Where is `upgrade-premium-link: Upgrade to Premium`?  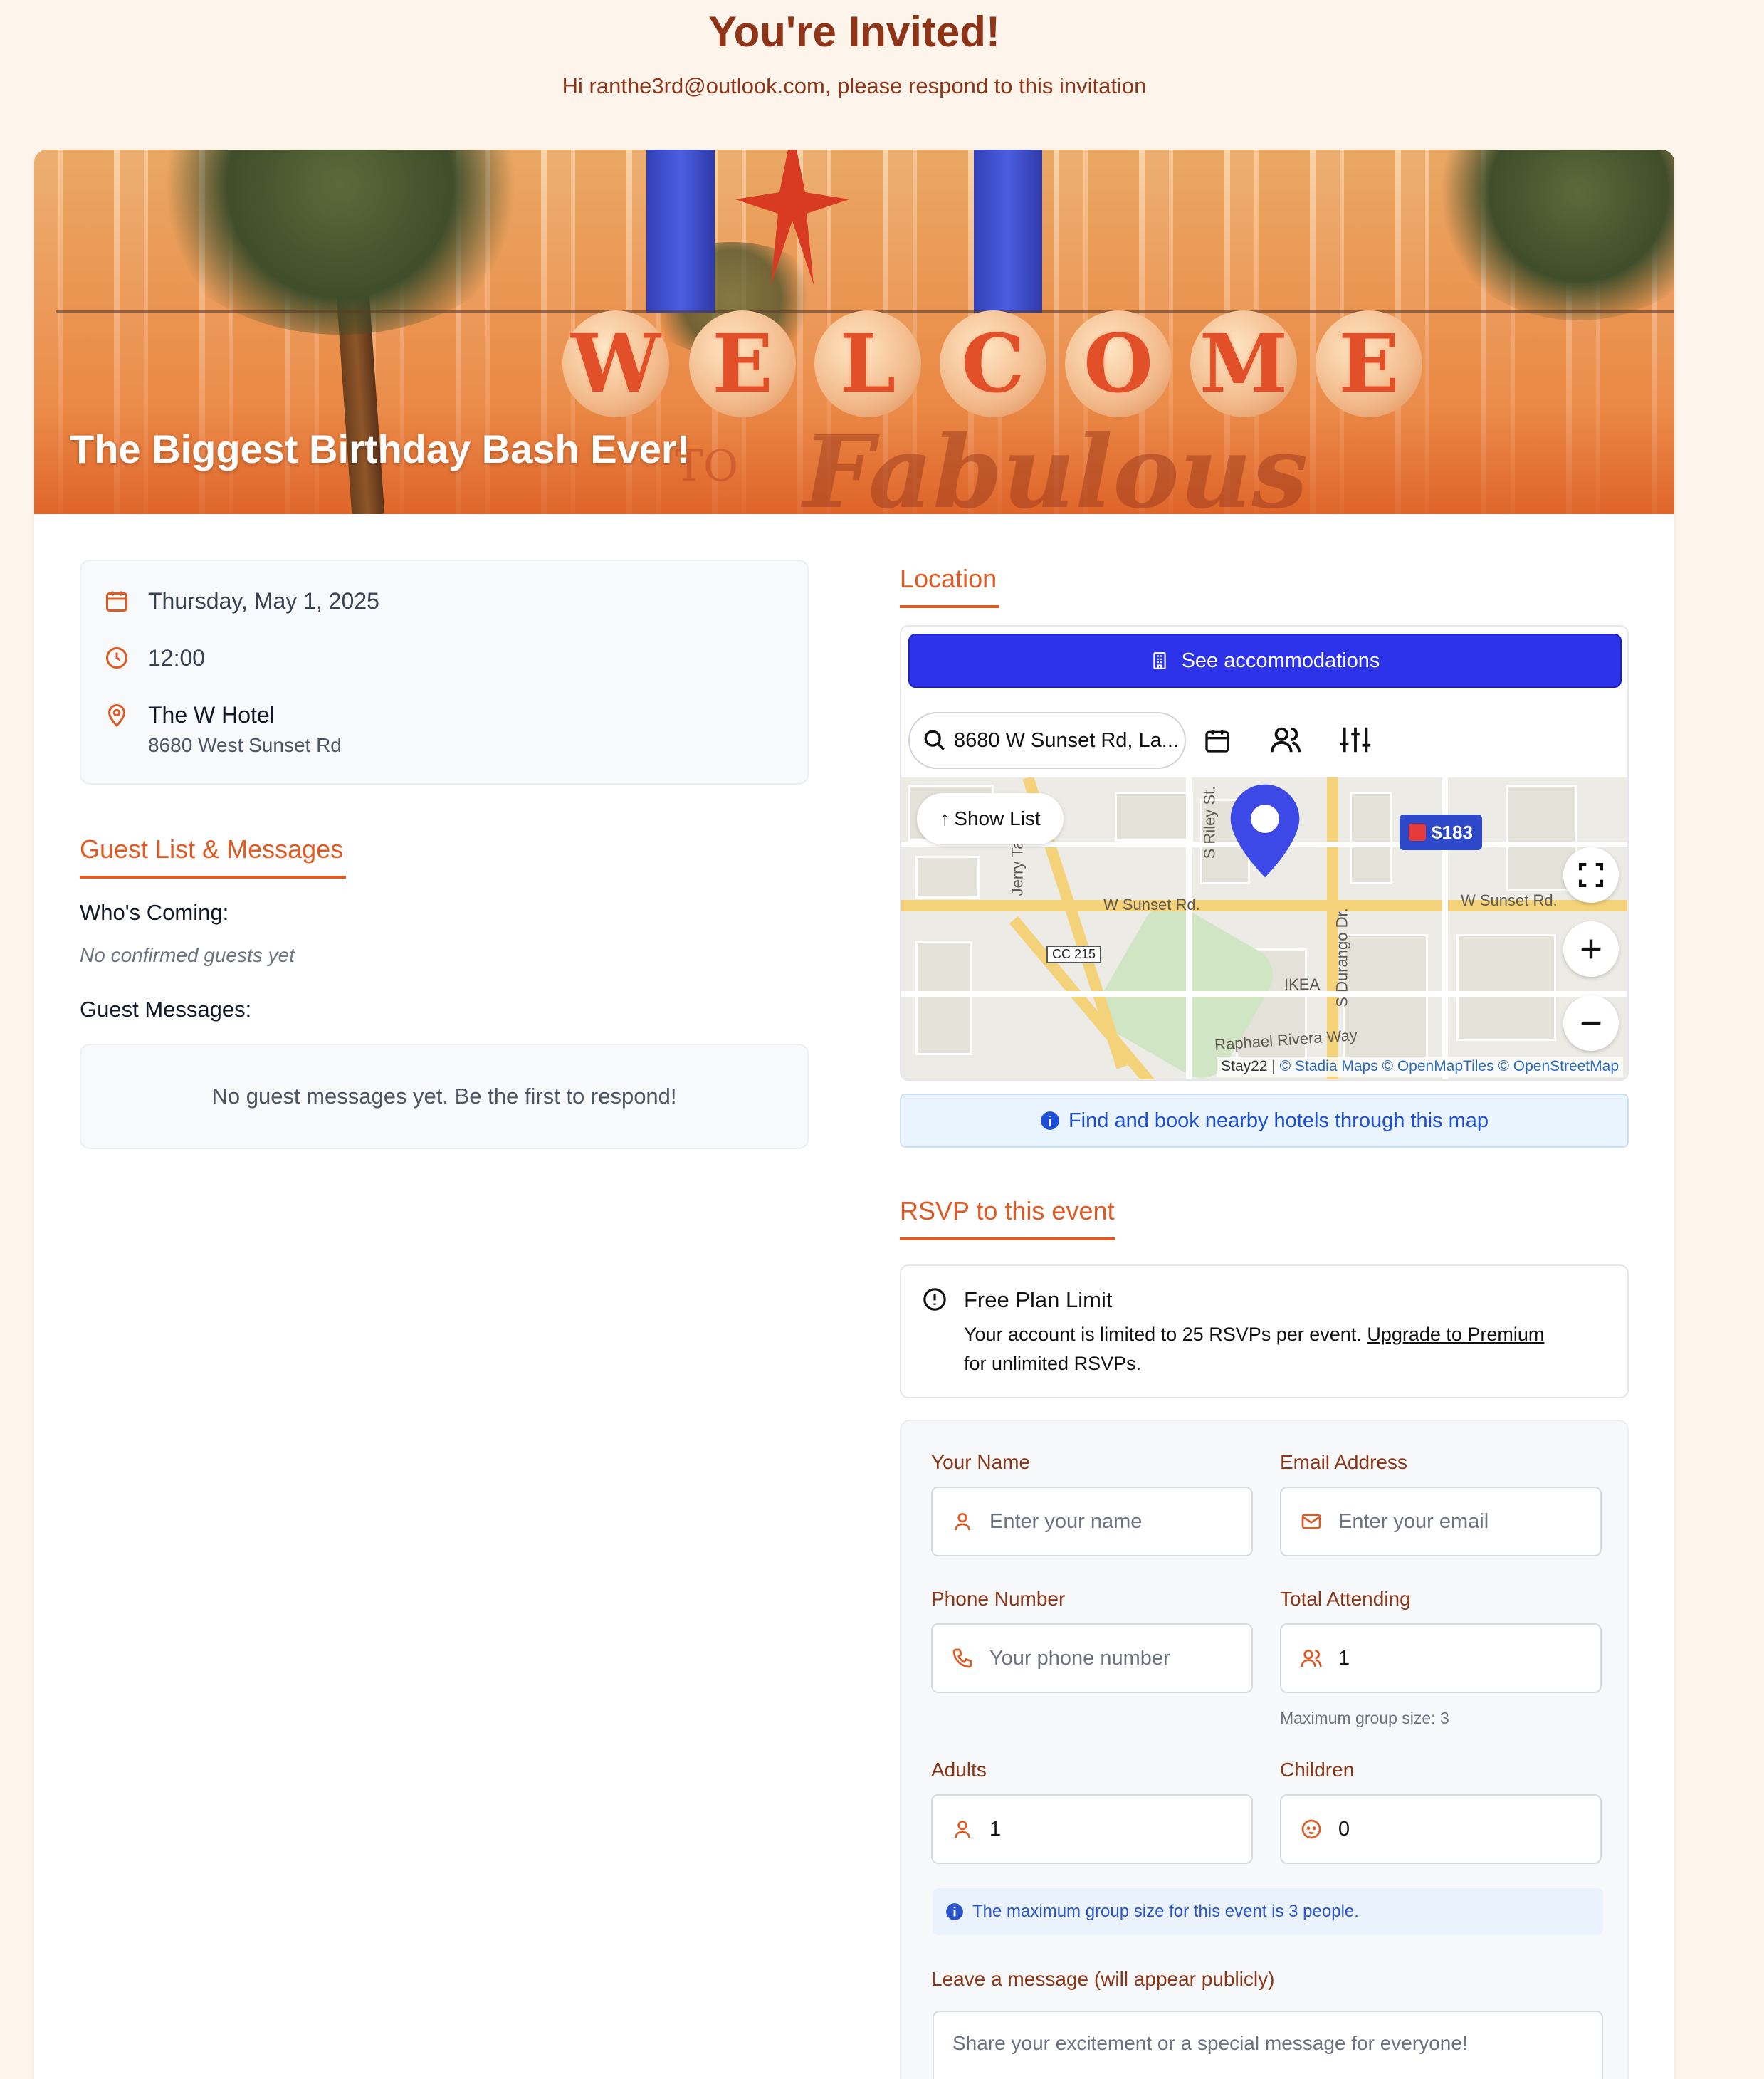
upgrade-premium-link: Upgrade to Premium is located at coordinates (1455, 1334).